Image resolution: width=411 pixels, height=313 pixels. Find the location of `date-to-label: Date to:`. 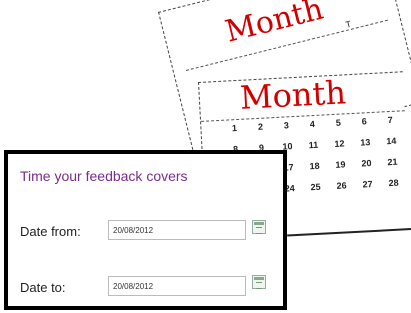

date-to-label: Date to: is located at coordinates (43, 287).